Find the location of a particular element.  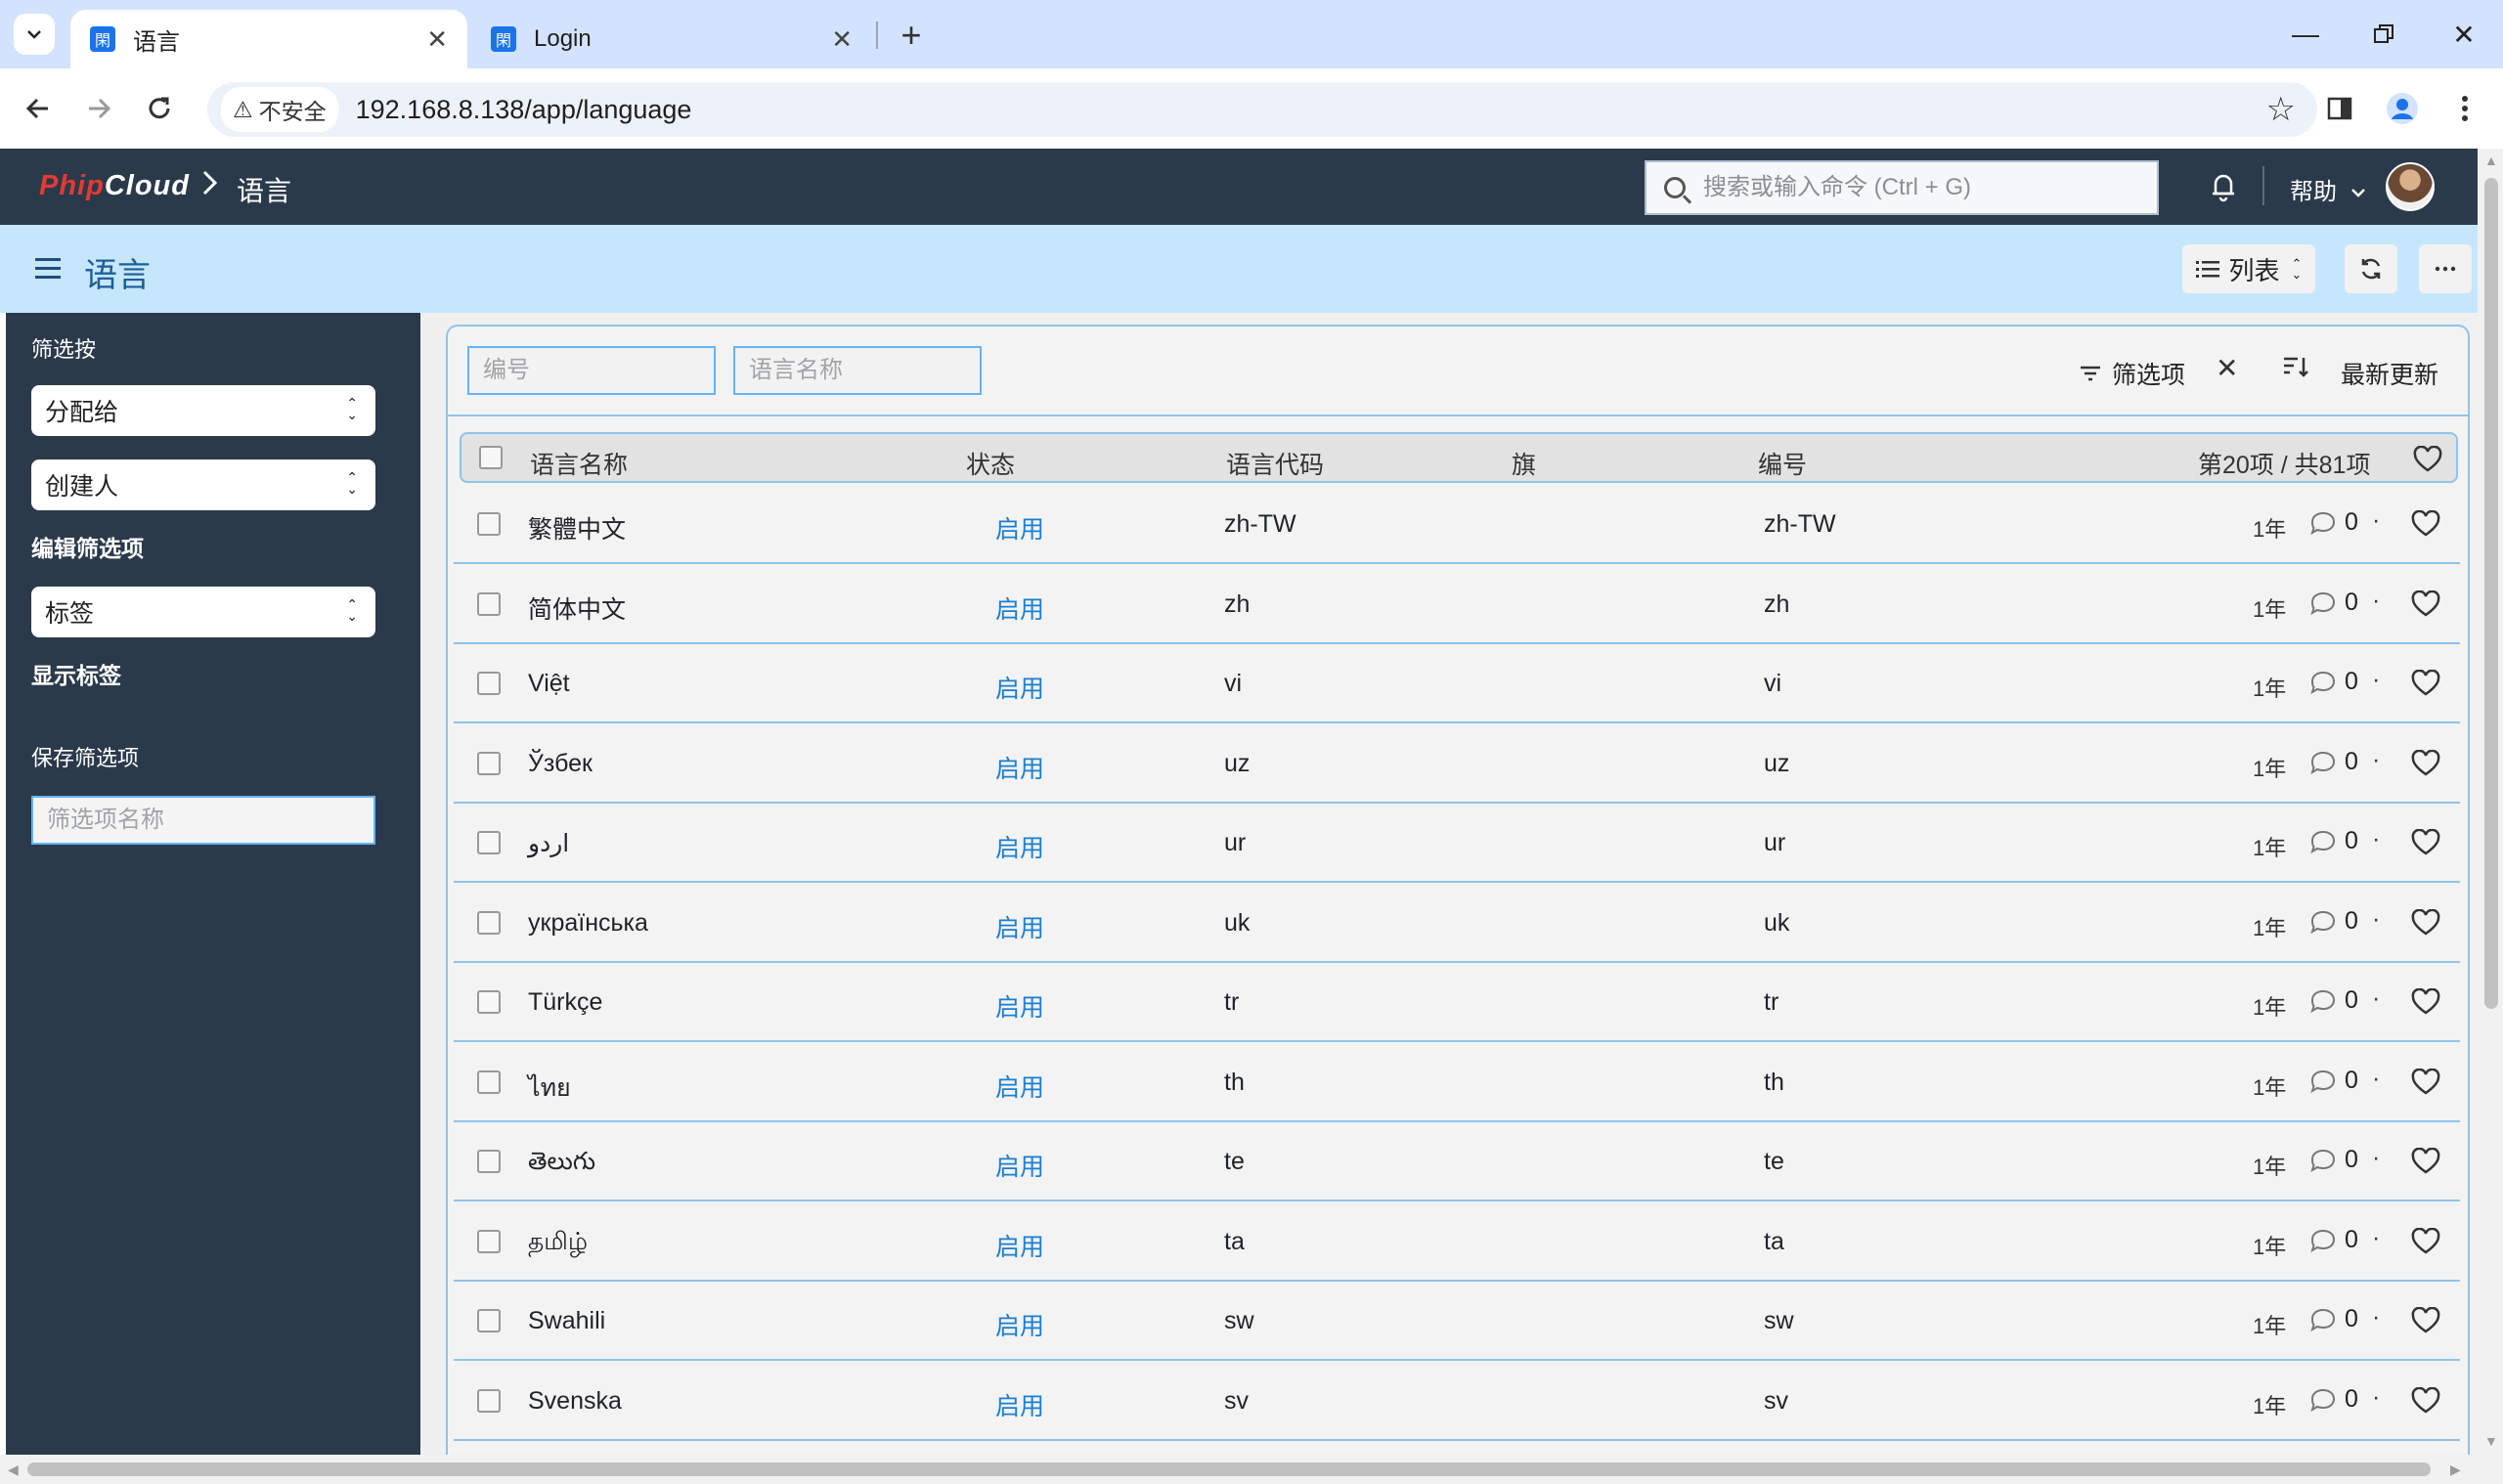

reload-list-button is located at coordinates (2371, 268).